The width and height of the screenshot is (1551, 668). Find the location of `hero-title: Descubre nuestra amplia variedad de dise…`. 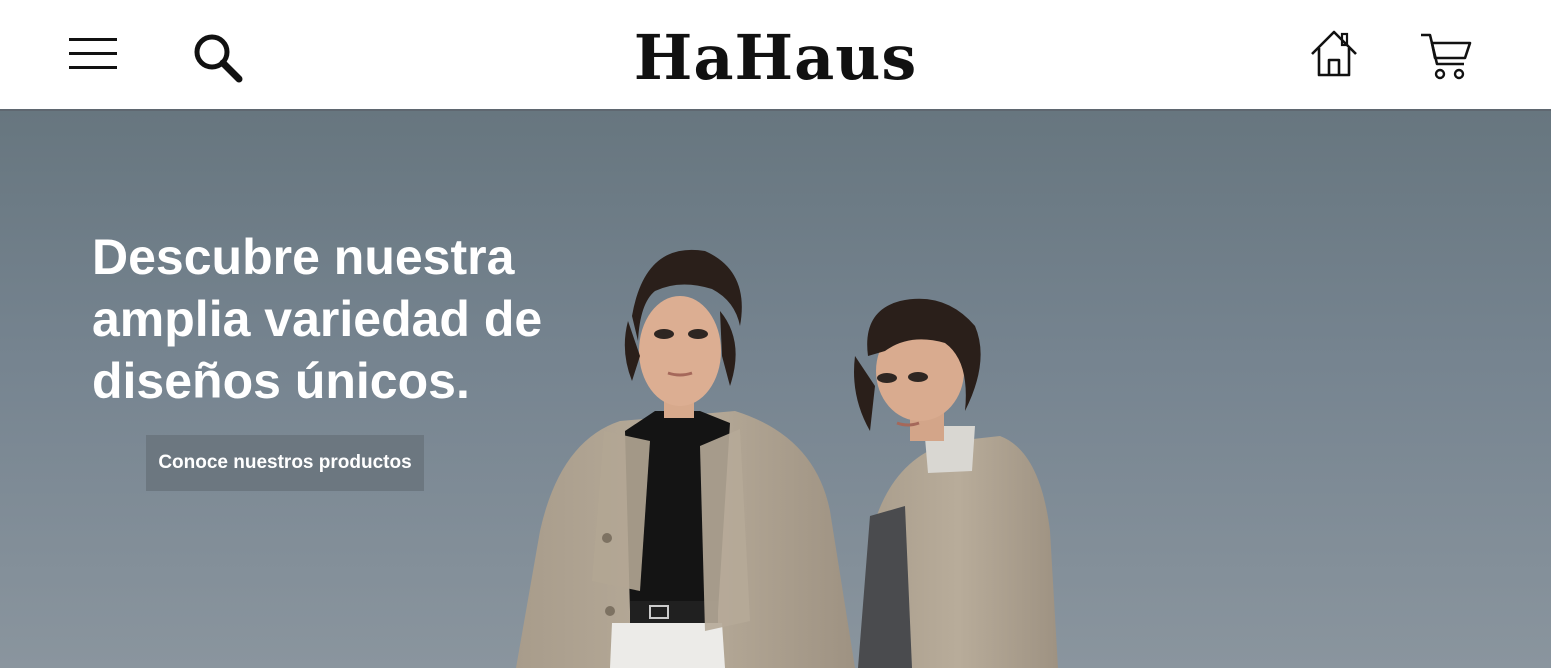

hero-title: Descubre nuestra amplia variedad de dise… is located at coordinates (317, 319).